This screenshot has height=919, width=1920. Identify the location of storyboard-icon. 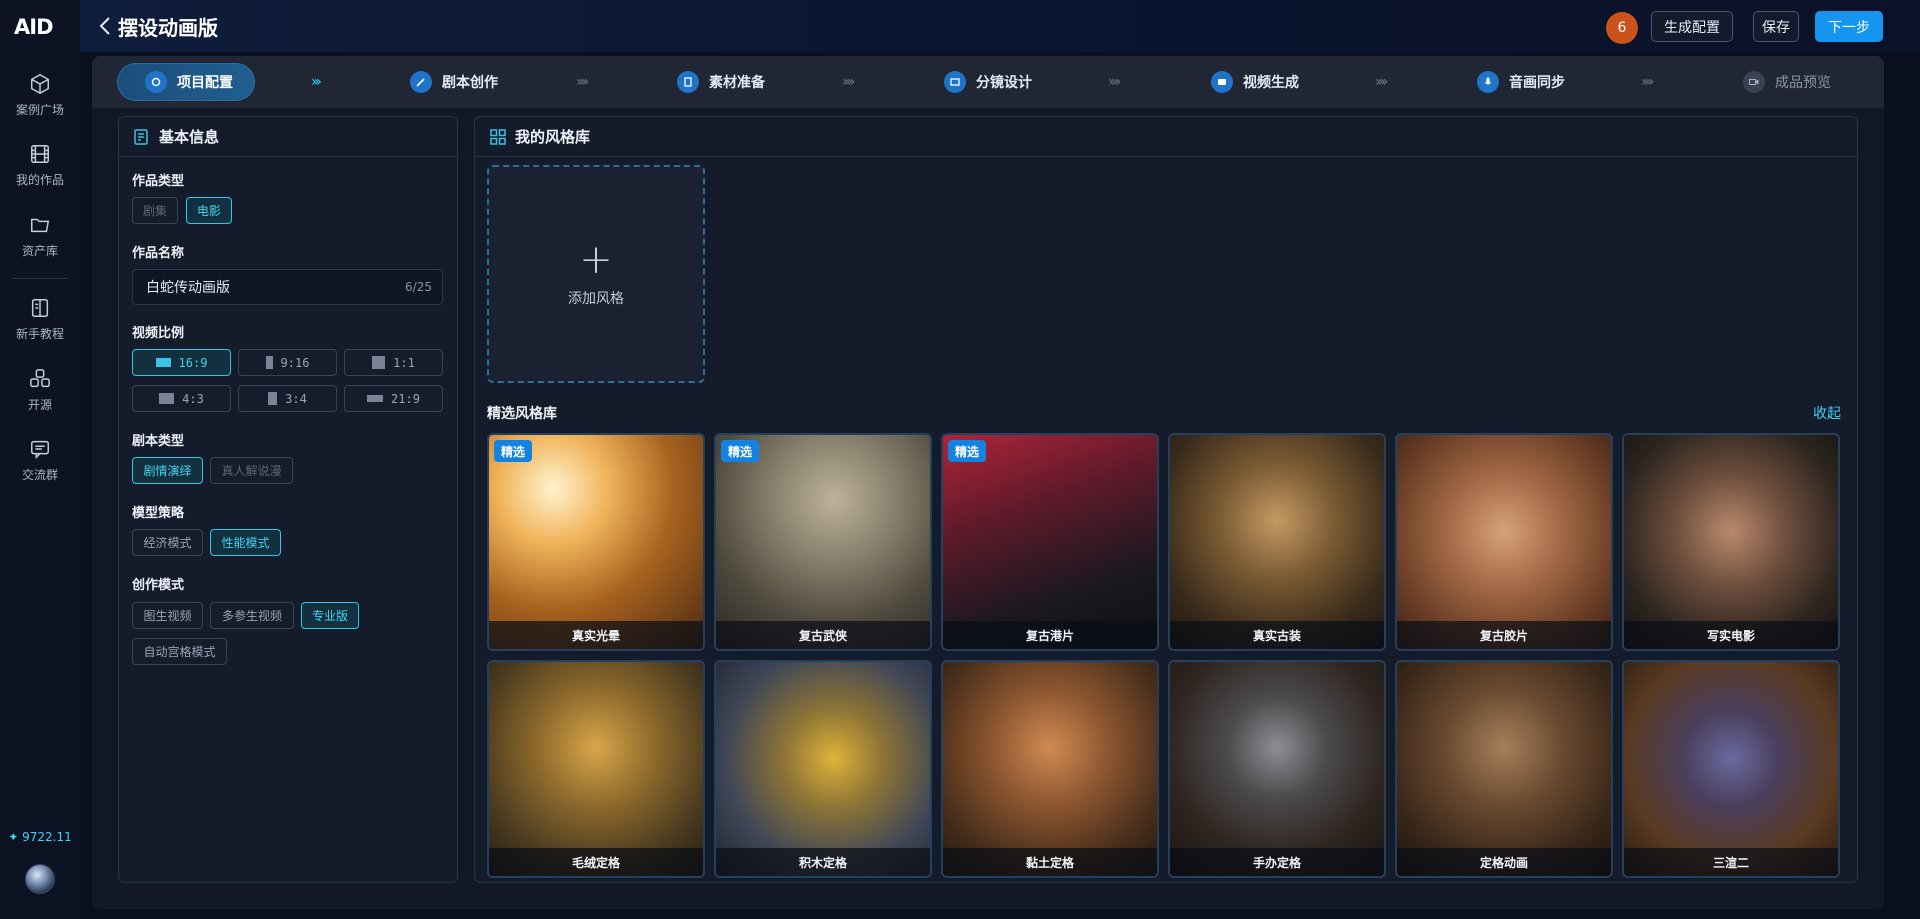
(955, 82).